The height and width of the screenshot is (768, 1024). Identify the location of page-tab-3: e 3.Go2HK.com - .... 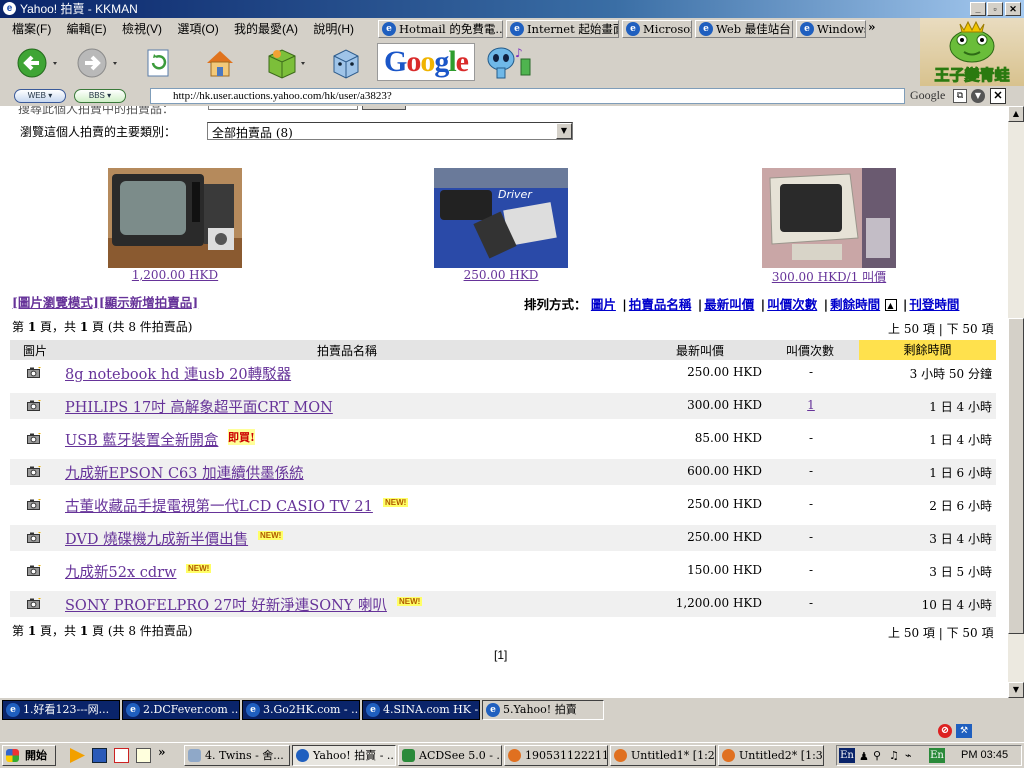
(301, 710).